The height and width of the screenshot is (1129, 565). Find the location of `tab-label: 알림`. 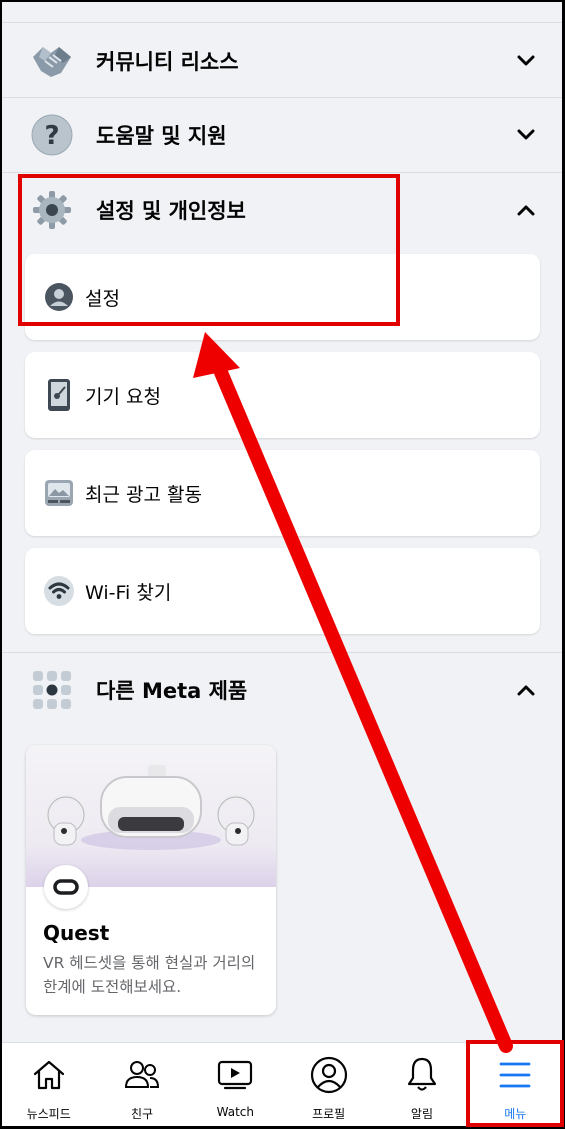

tab-label: 알림 is located at coordinates (422, 1114).